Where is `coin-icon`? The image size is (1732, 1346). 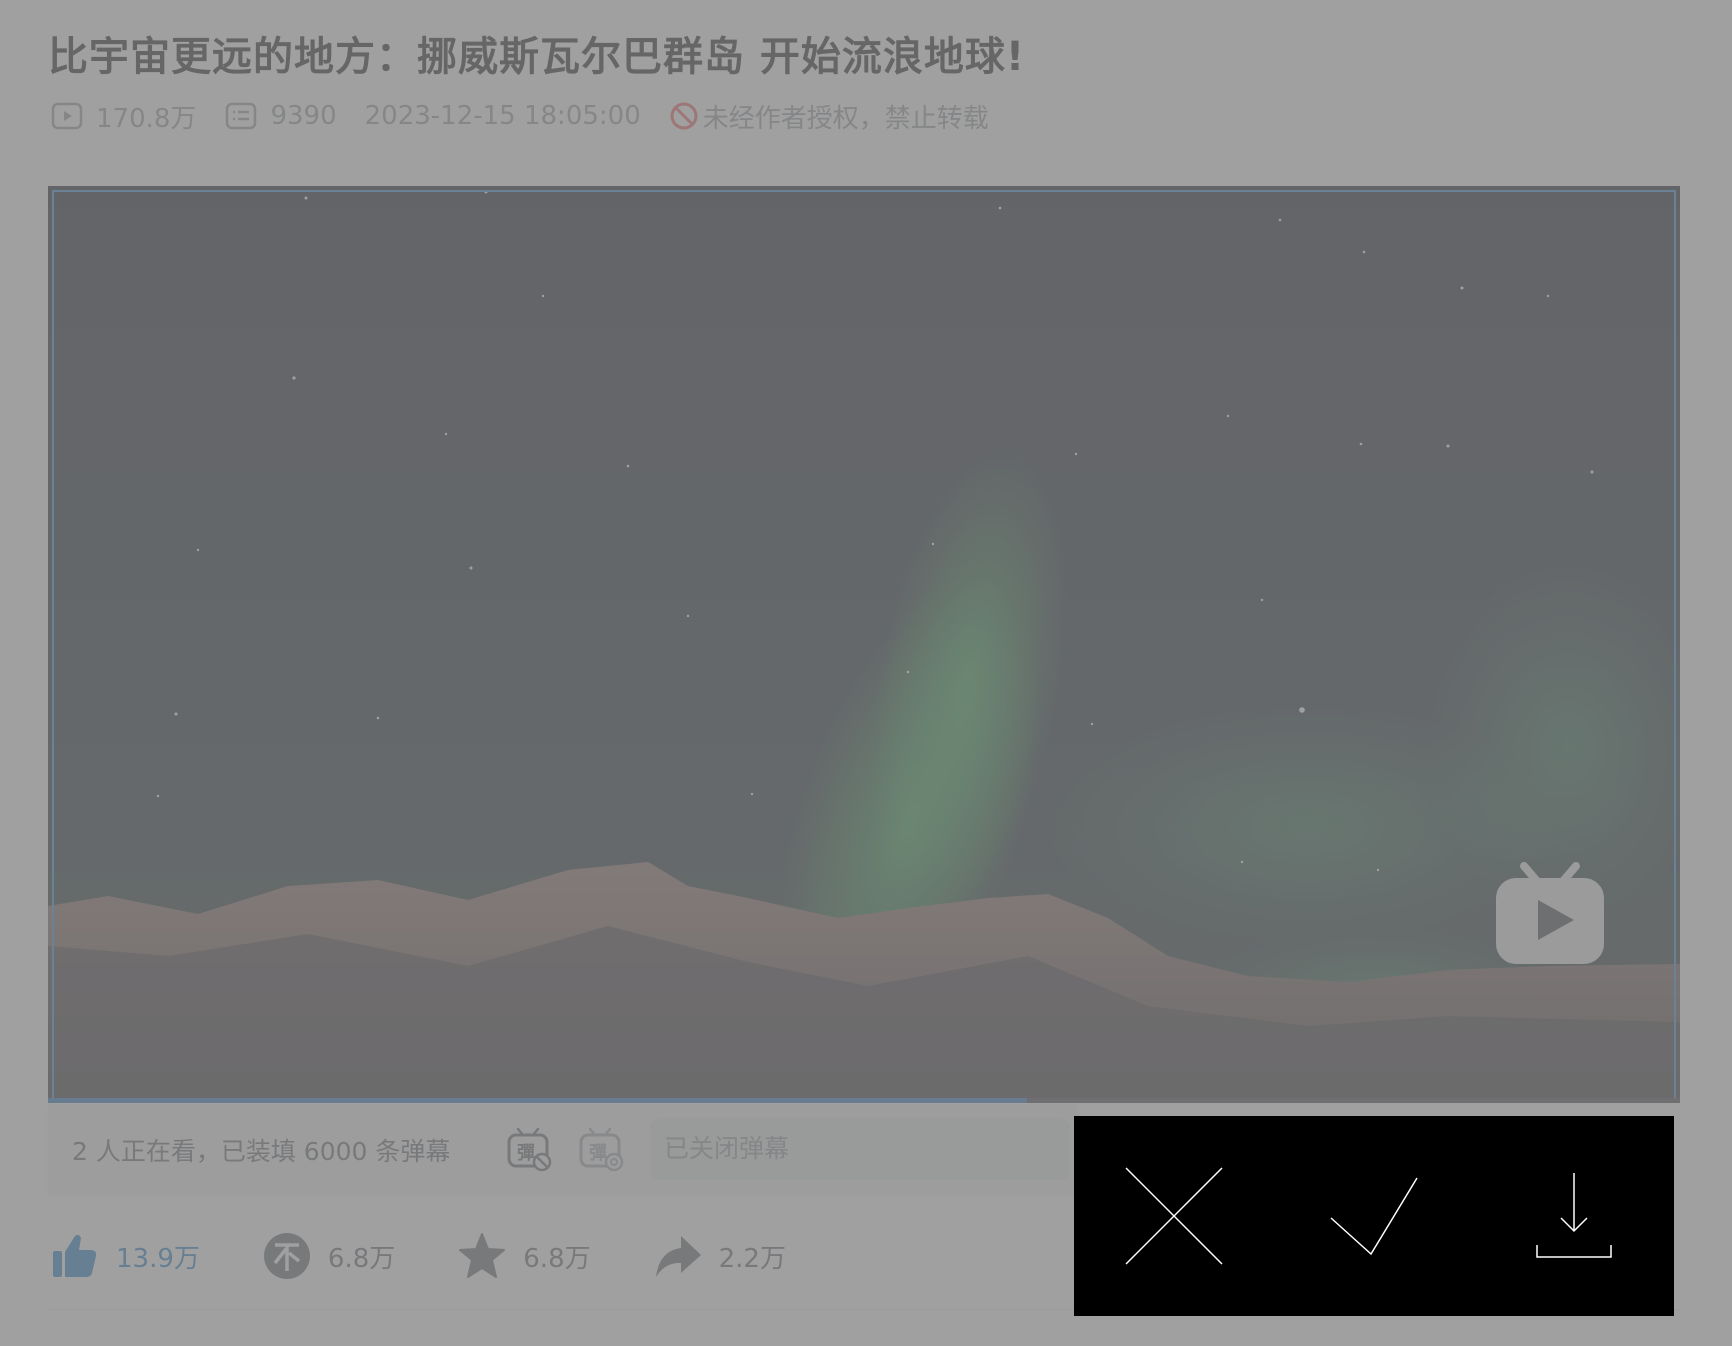
coin-icon is located at coordinates (286, 1256).